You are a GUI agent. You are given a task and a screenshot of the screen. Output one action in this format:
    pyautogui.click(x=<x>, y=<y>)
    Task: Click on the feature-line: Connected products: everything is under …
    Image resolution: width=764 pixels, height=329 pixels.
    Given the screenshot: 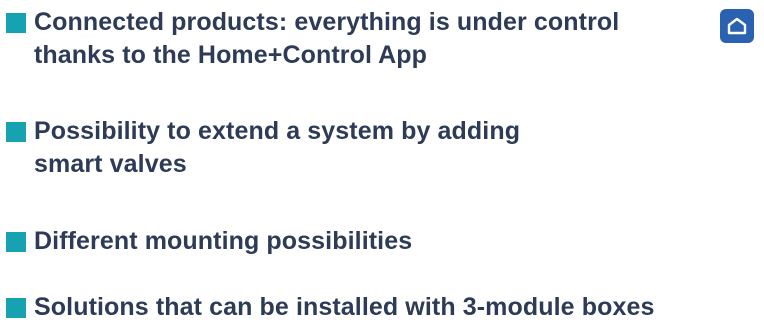 What is the action you would take?
    pyautogui.click(x=327, y=22)
    